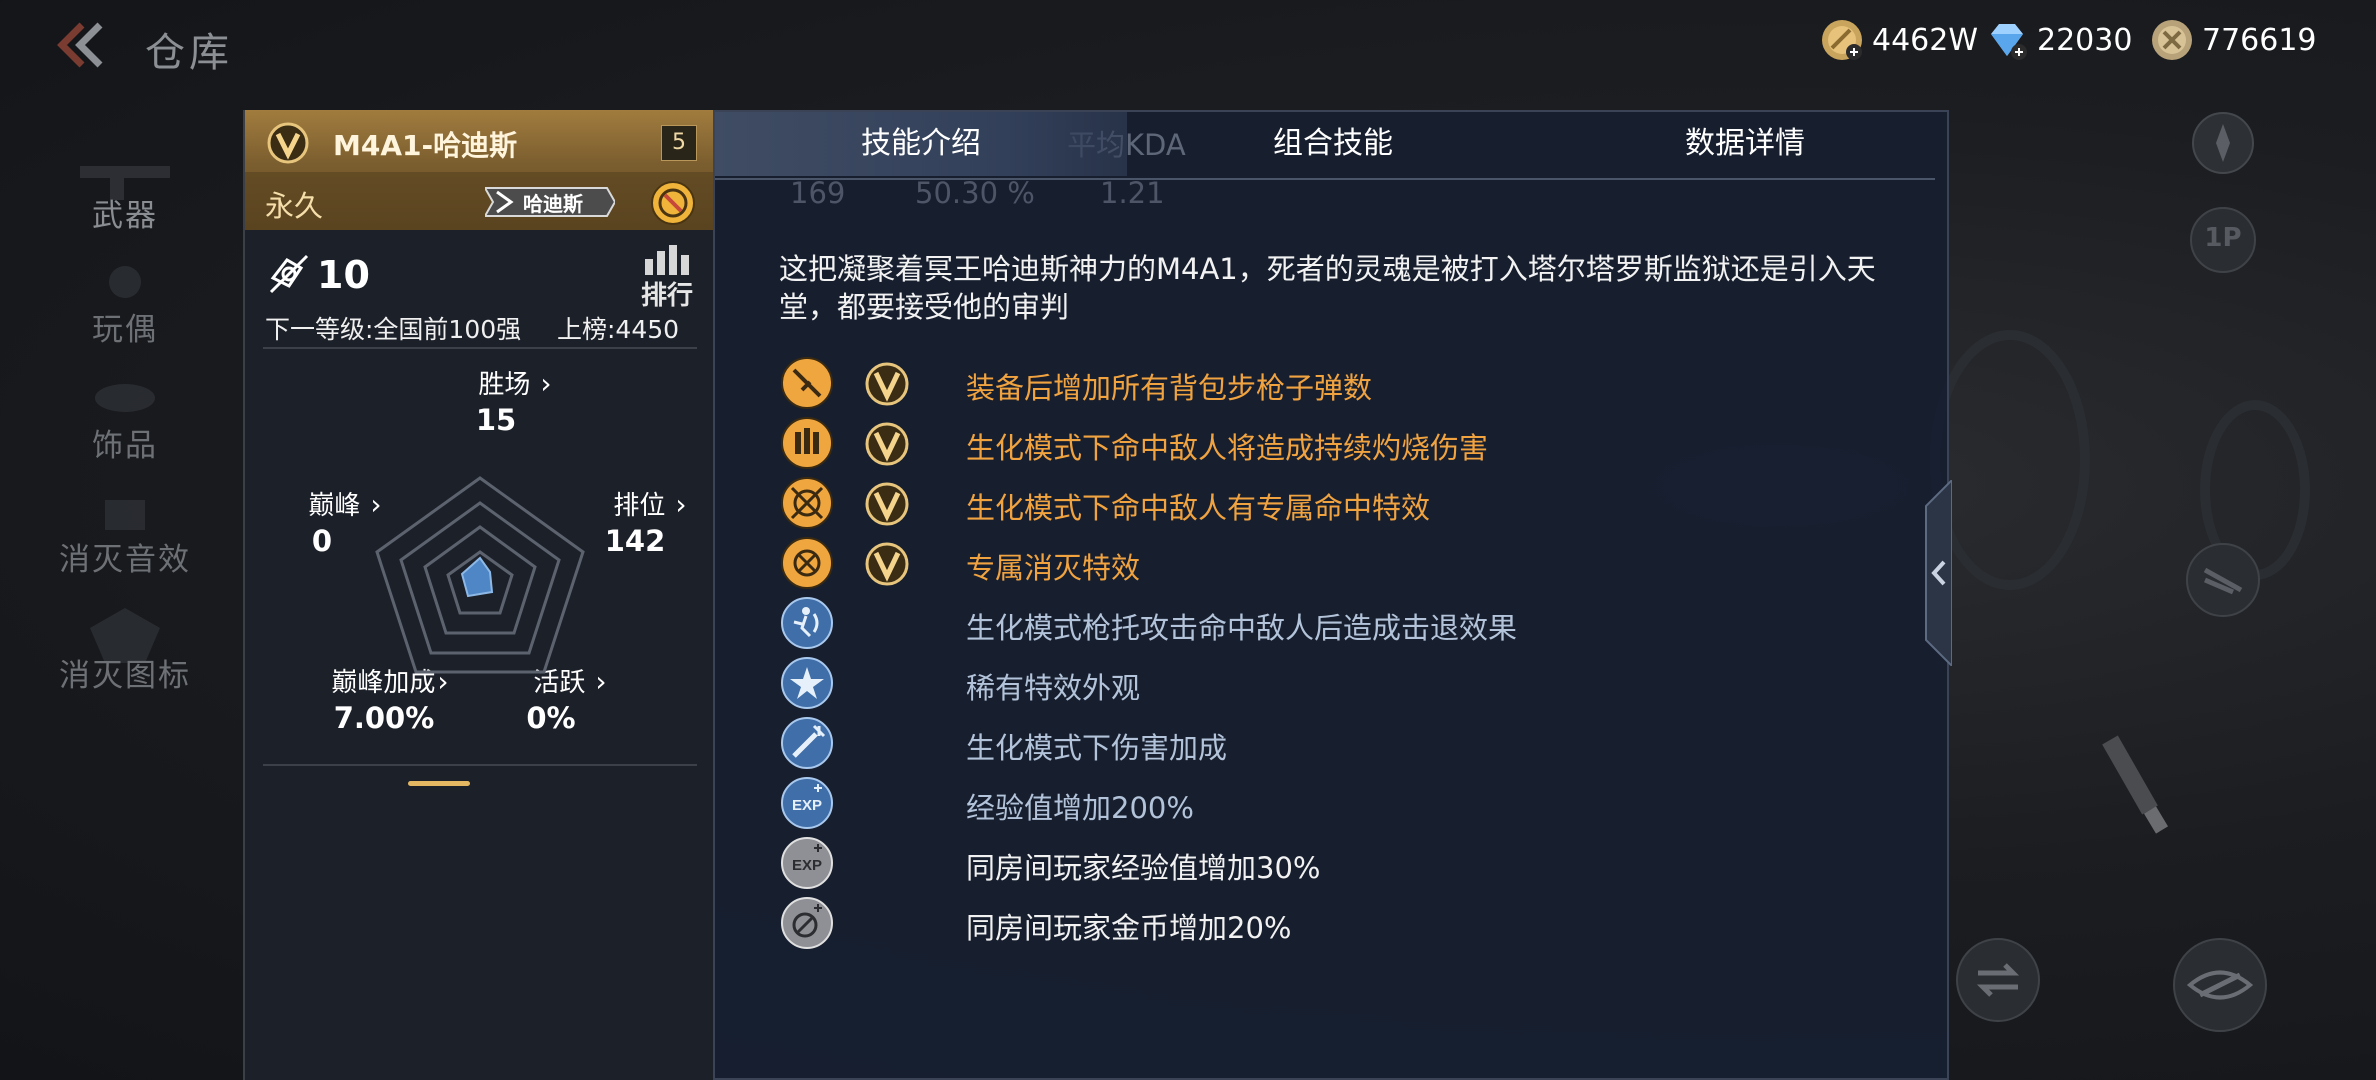 The height and width of the screenshot is (1080, 2376). What do you see at coordinates (2058, 40) in the screenshot?
I see `currency-diamond: 22030` at bounding box center [2058, 40].